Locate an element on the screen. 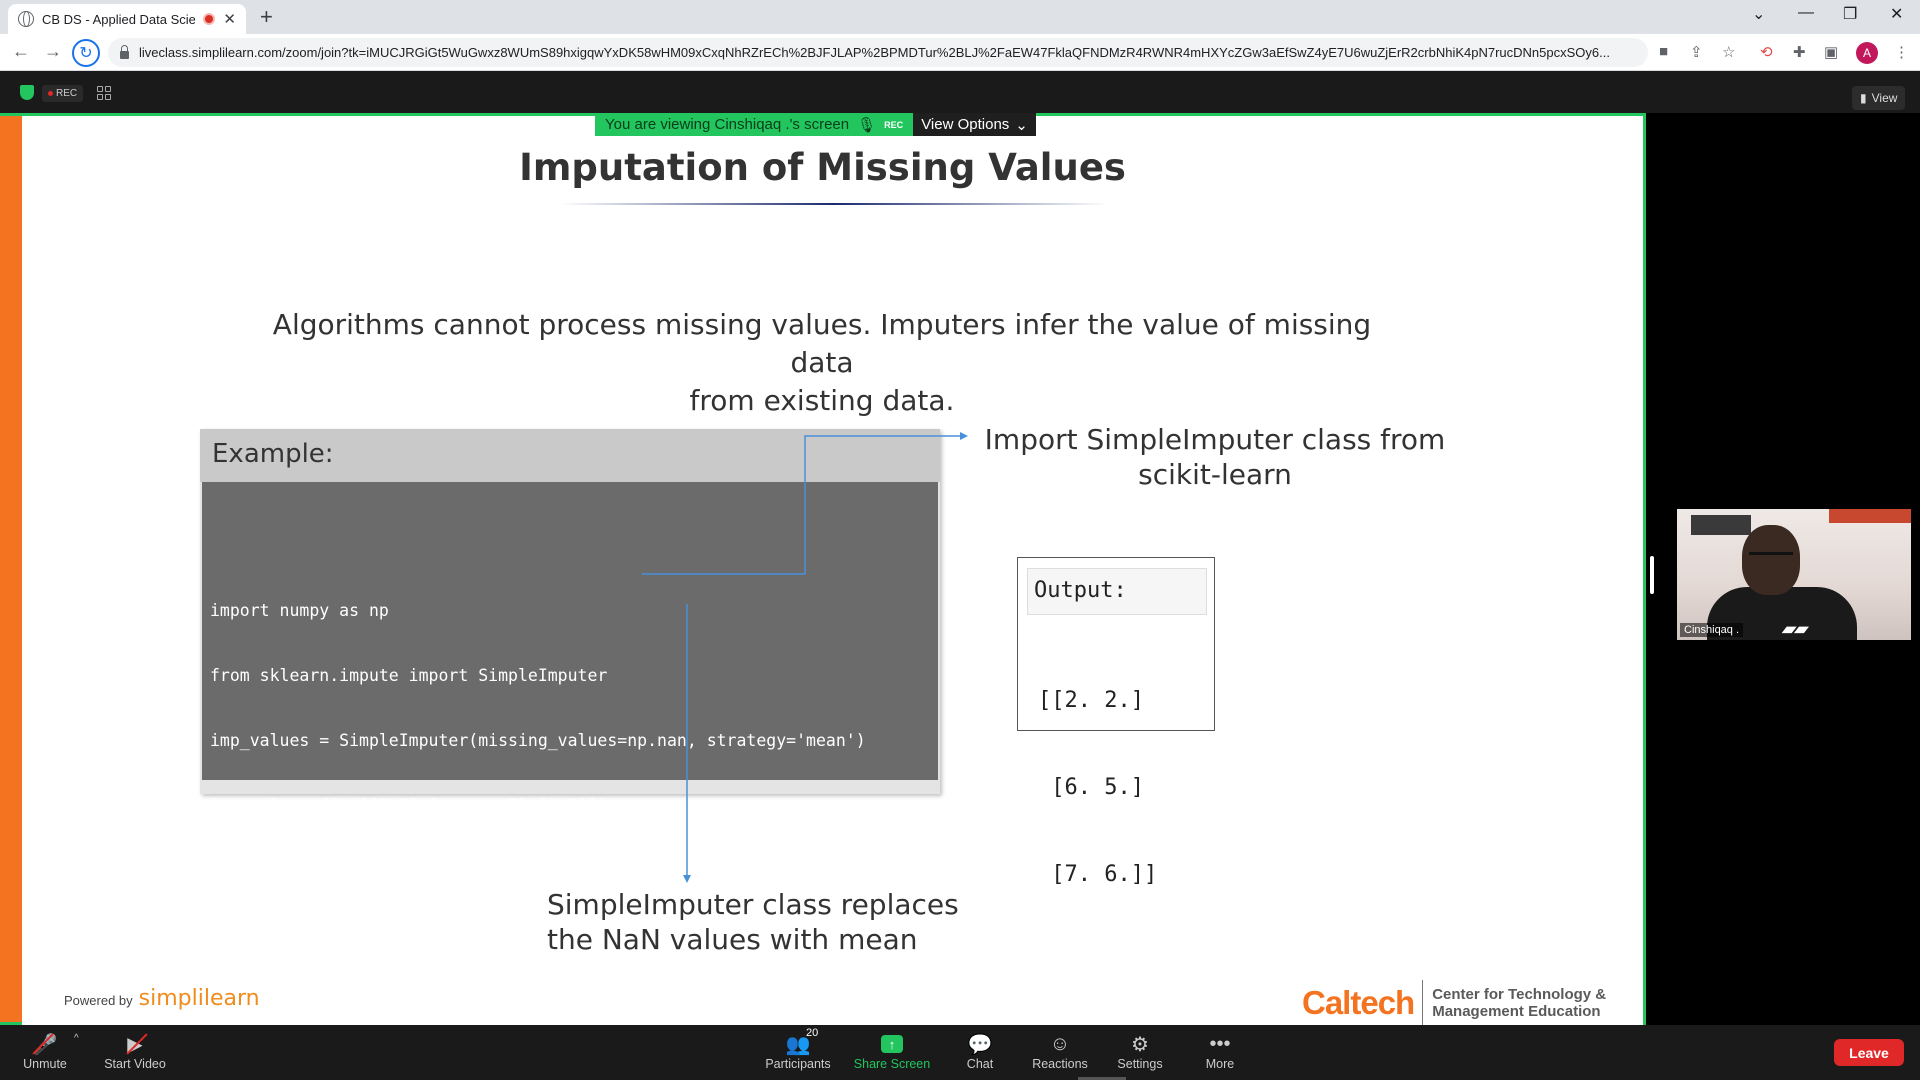 The width and height of the screenshot is (1920, 1080). chat-icon: 💬 is located at coordinates (980, 1044).